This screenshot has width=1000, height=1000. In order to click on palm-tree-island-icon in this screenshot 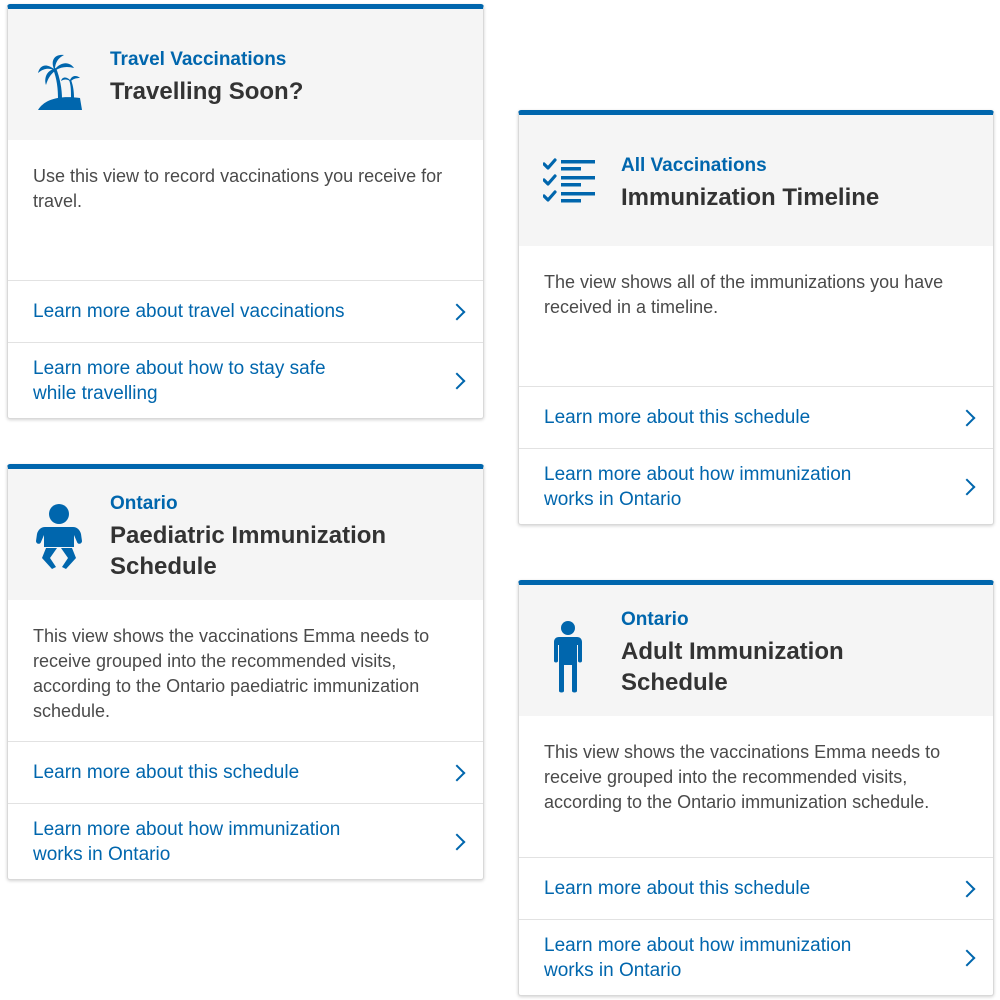, I will do `click(61, 82)`.